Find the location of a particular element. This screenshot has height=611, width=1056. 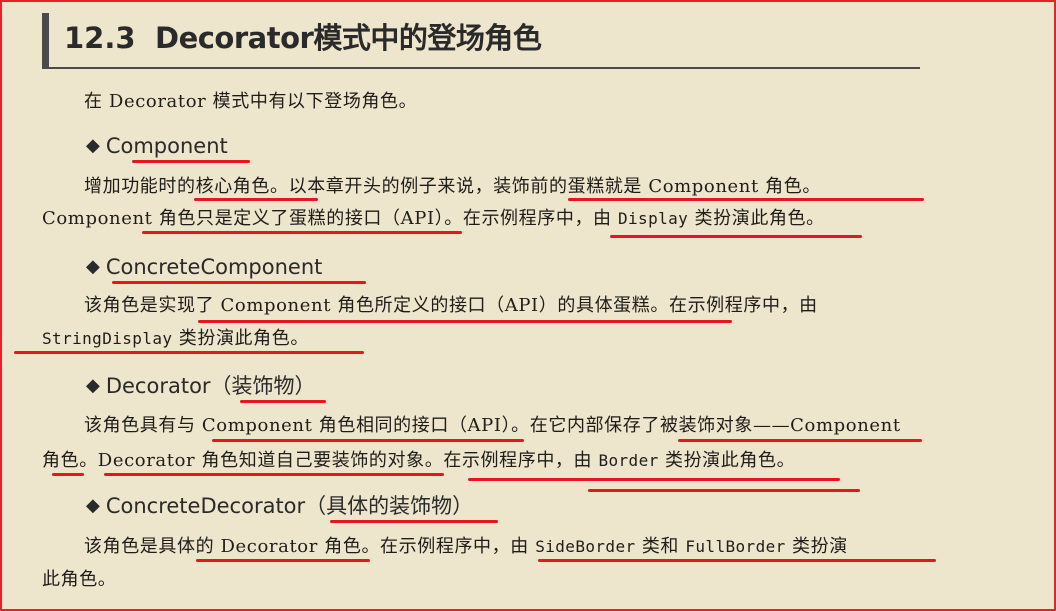

code-class-name: StringDisplay is located at coordinates (107, 338).